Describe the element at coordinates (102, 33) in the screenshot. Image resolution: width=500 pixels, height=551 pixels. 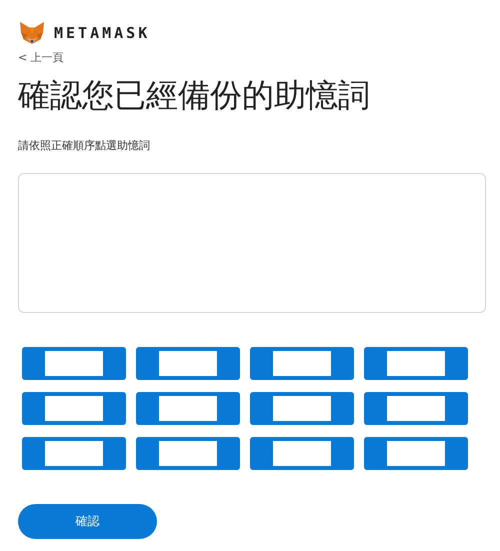
I see `brand-name: METAMASK` at that location.